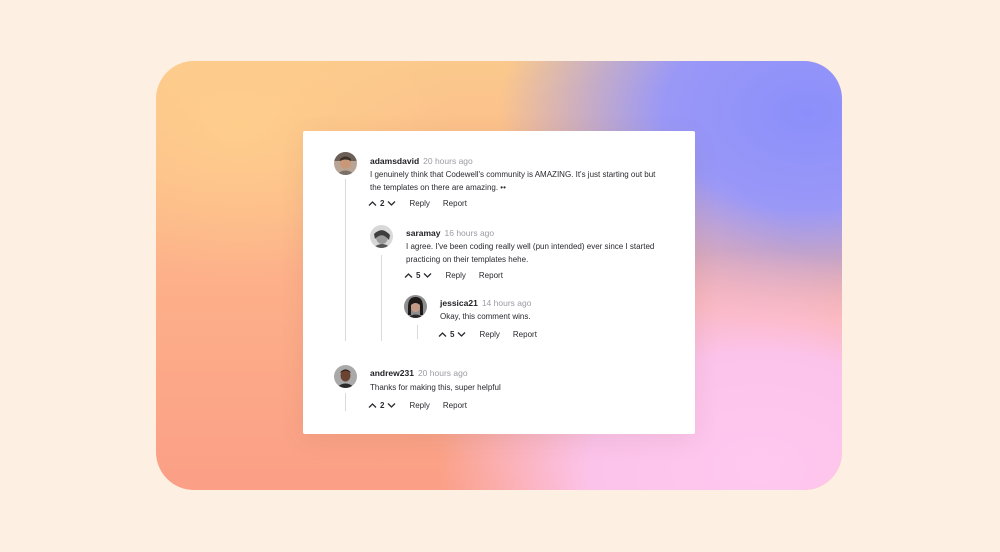 Image resolution: width=1000 pixels, height=552 pixels. I want to click on comment-text: Okay, this comment wins., so click(485, 316).